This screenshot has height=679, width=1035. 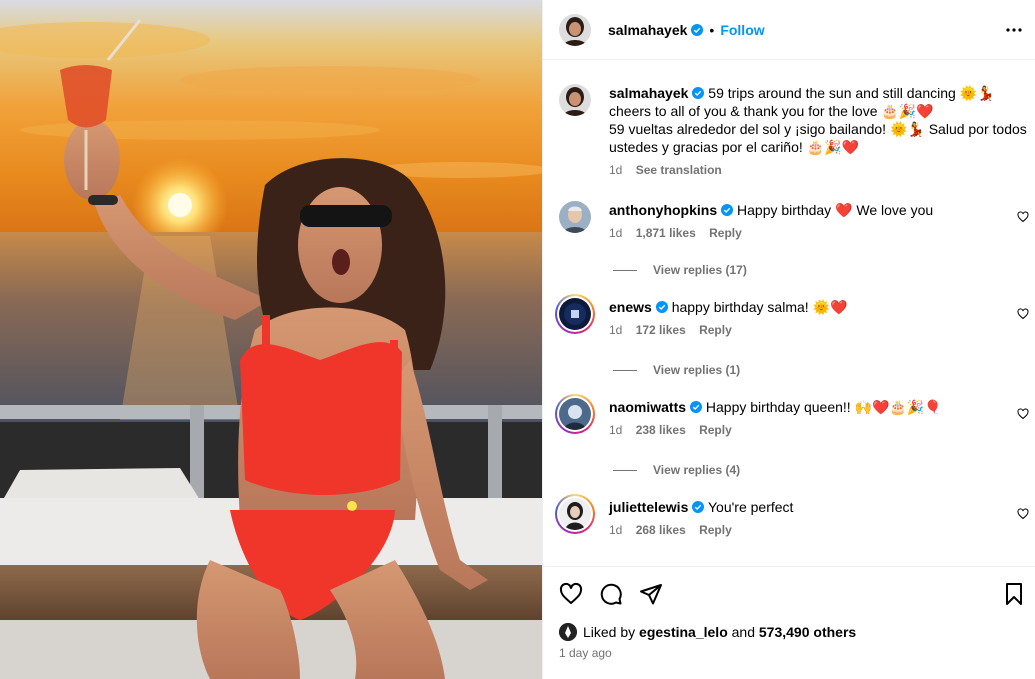 I want to click on view-replies-button: View replies (4), so click(x=676, y=470).